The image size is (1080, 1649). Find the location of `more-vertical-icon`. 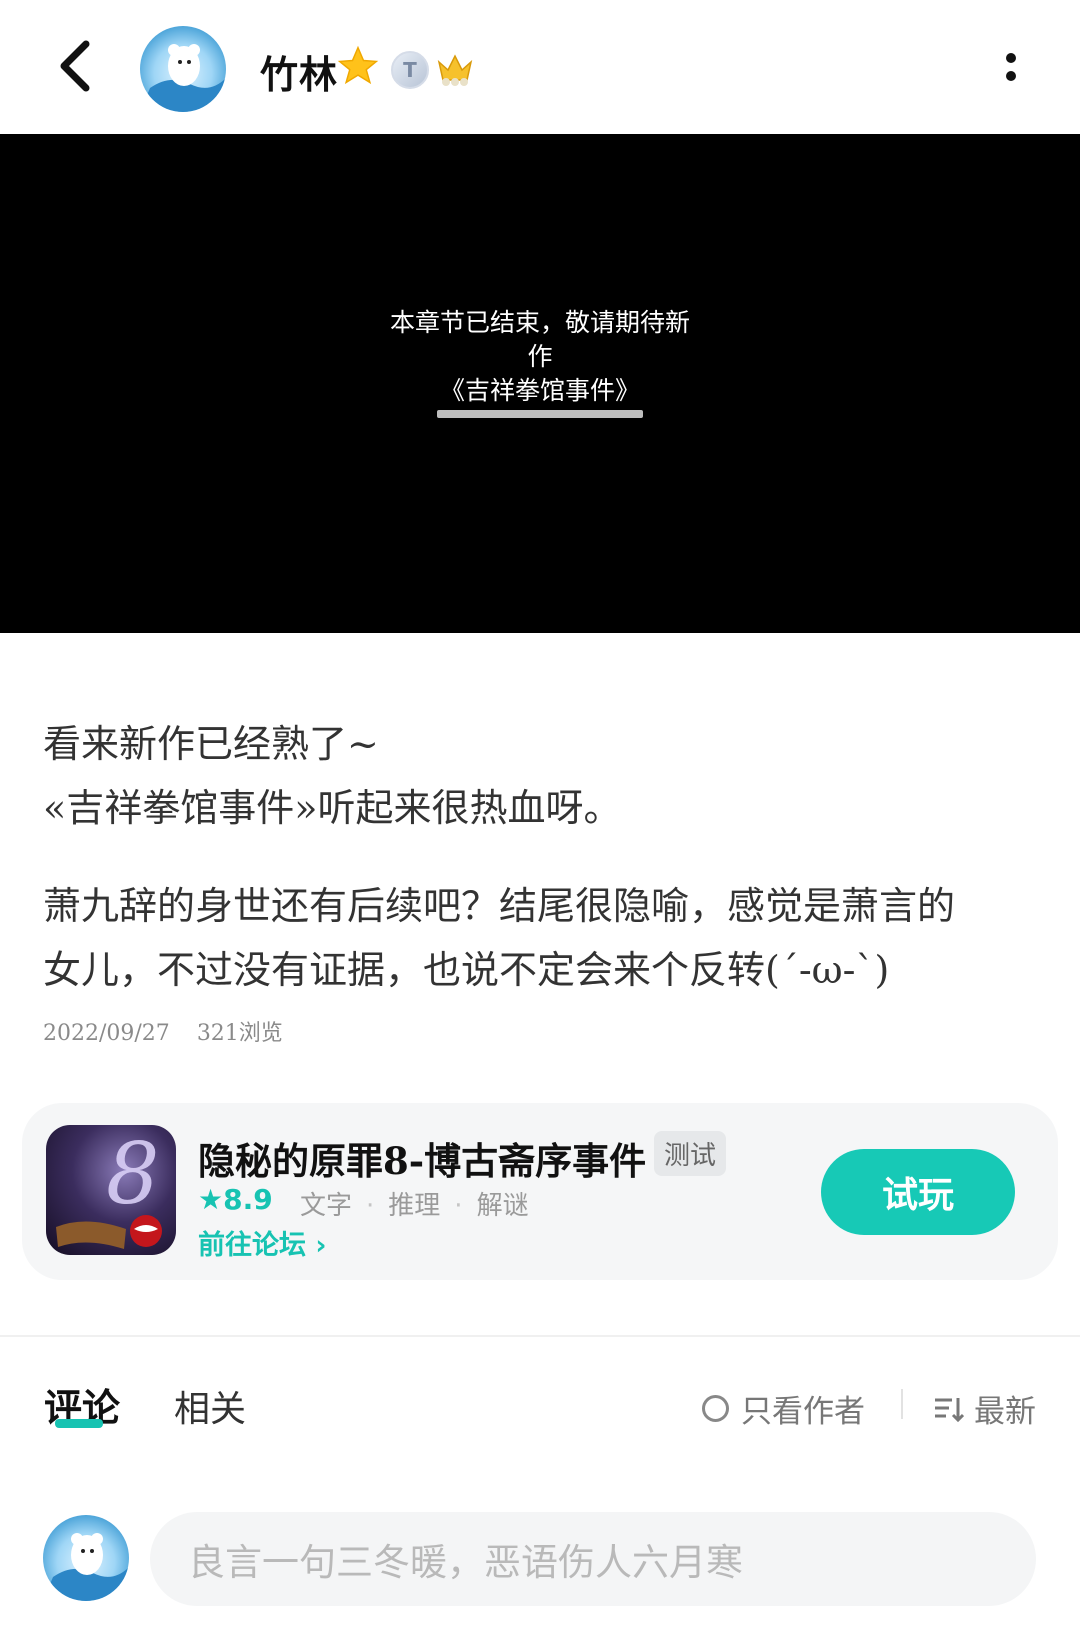

more-vertical-icon is located at coordinates (1011, 68).